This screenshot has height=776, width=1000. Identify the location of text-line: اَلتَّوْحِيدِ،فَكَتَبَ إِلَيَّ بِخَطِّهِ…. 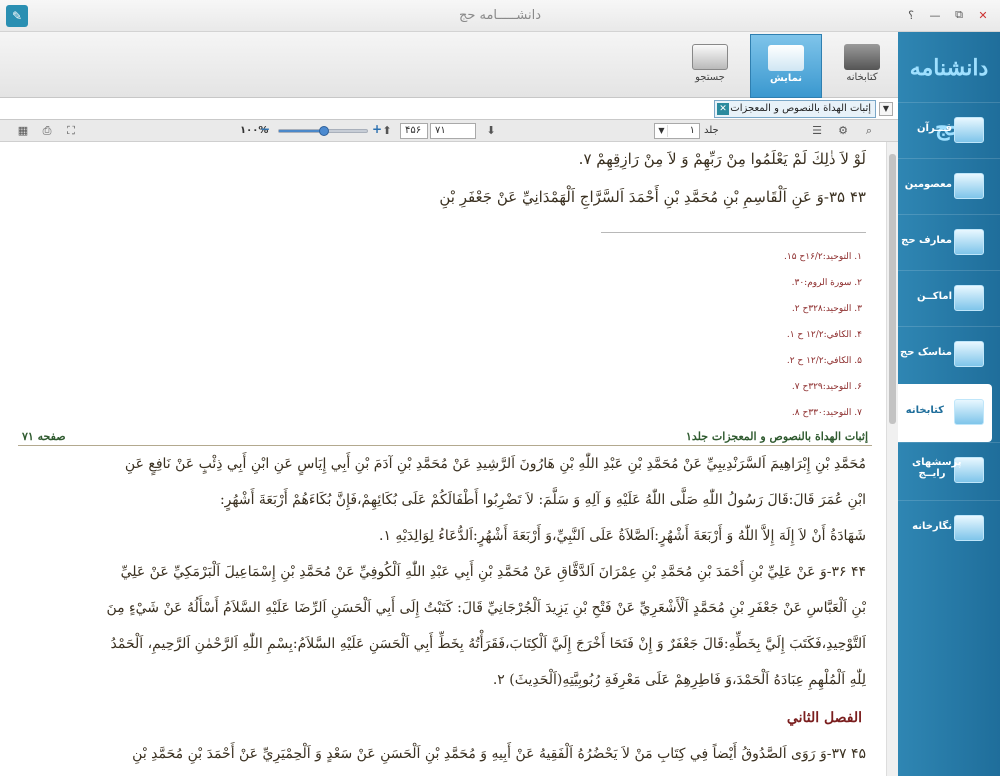
(488, 644).